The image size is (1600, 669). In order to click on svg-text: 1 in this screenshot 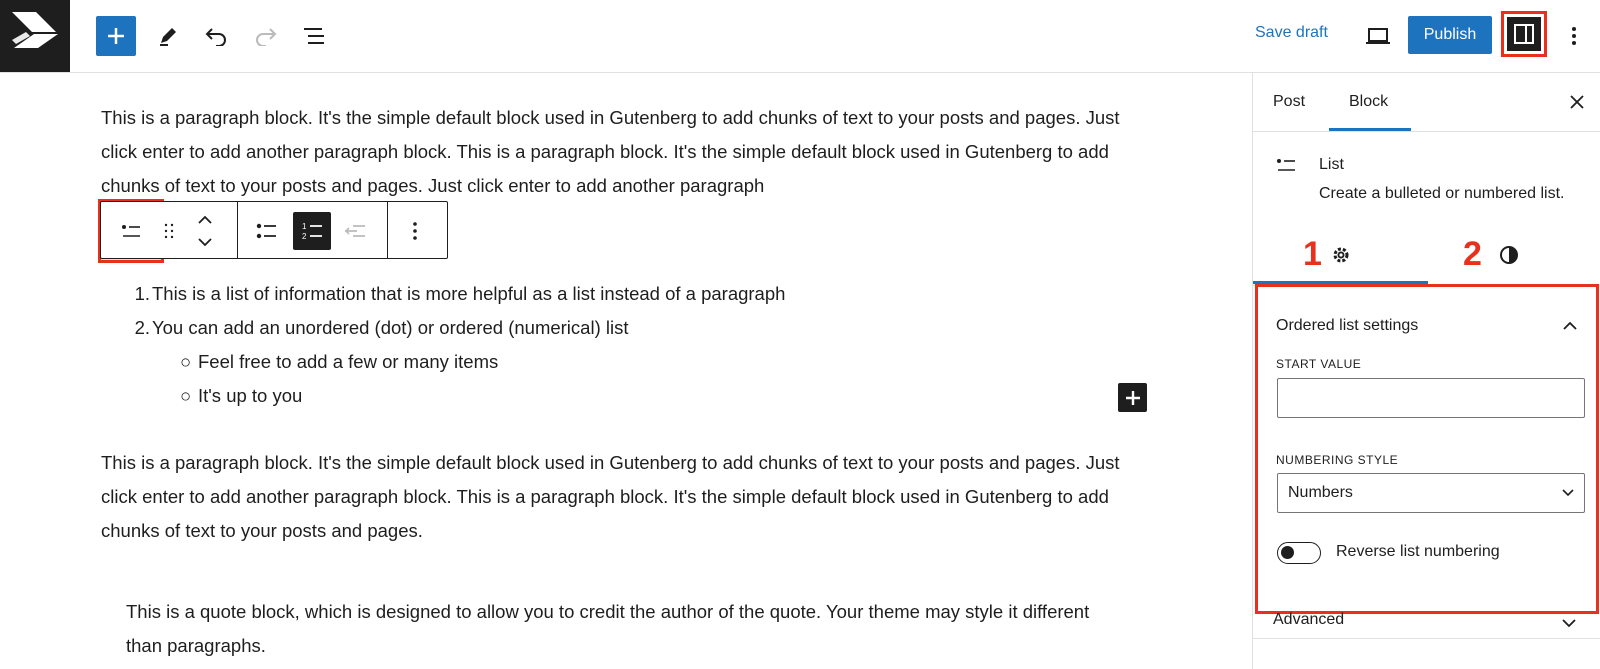, I will do `click(304, 226)`.